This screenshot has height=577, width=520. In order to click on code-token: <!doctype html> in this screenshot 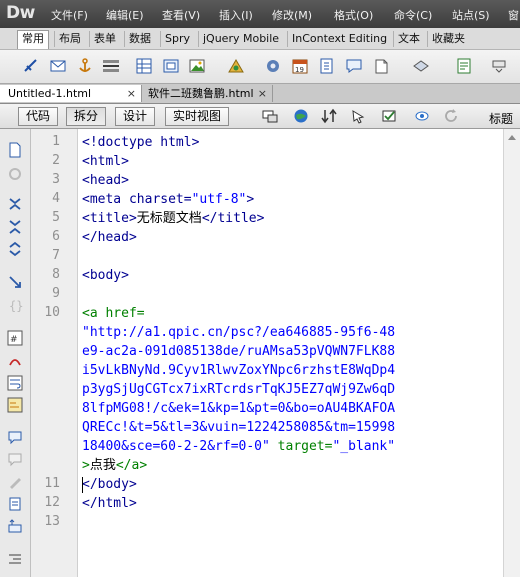, I will do `click(141, 142)`.